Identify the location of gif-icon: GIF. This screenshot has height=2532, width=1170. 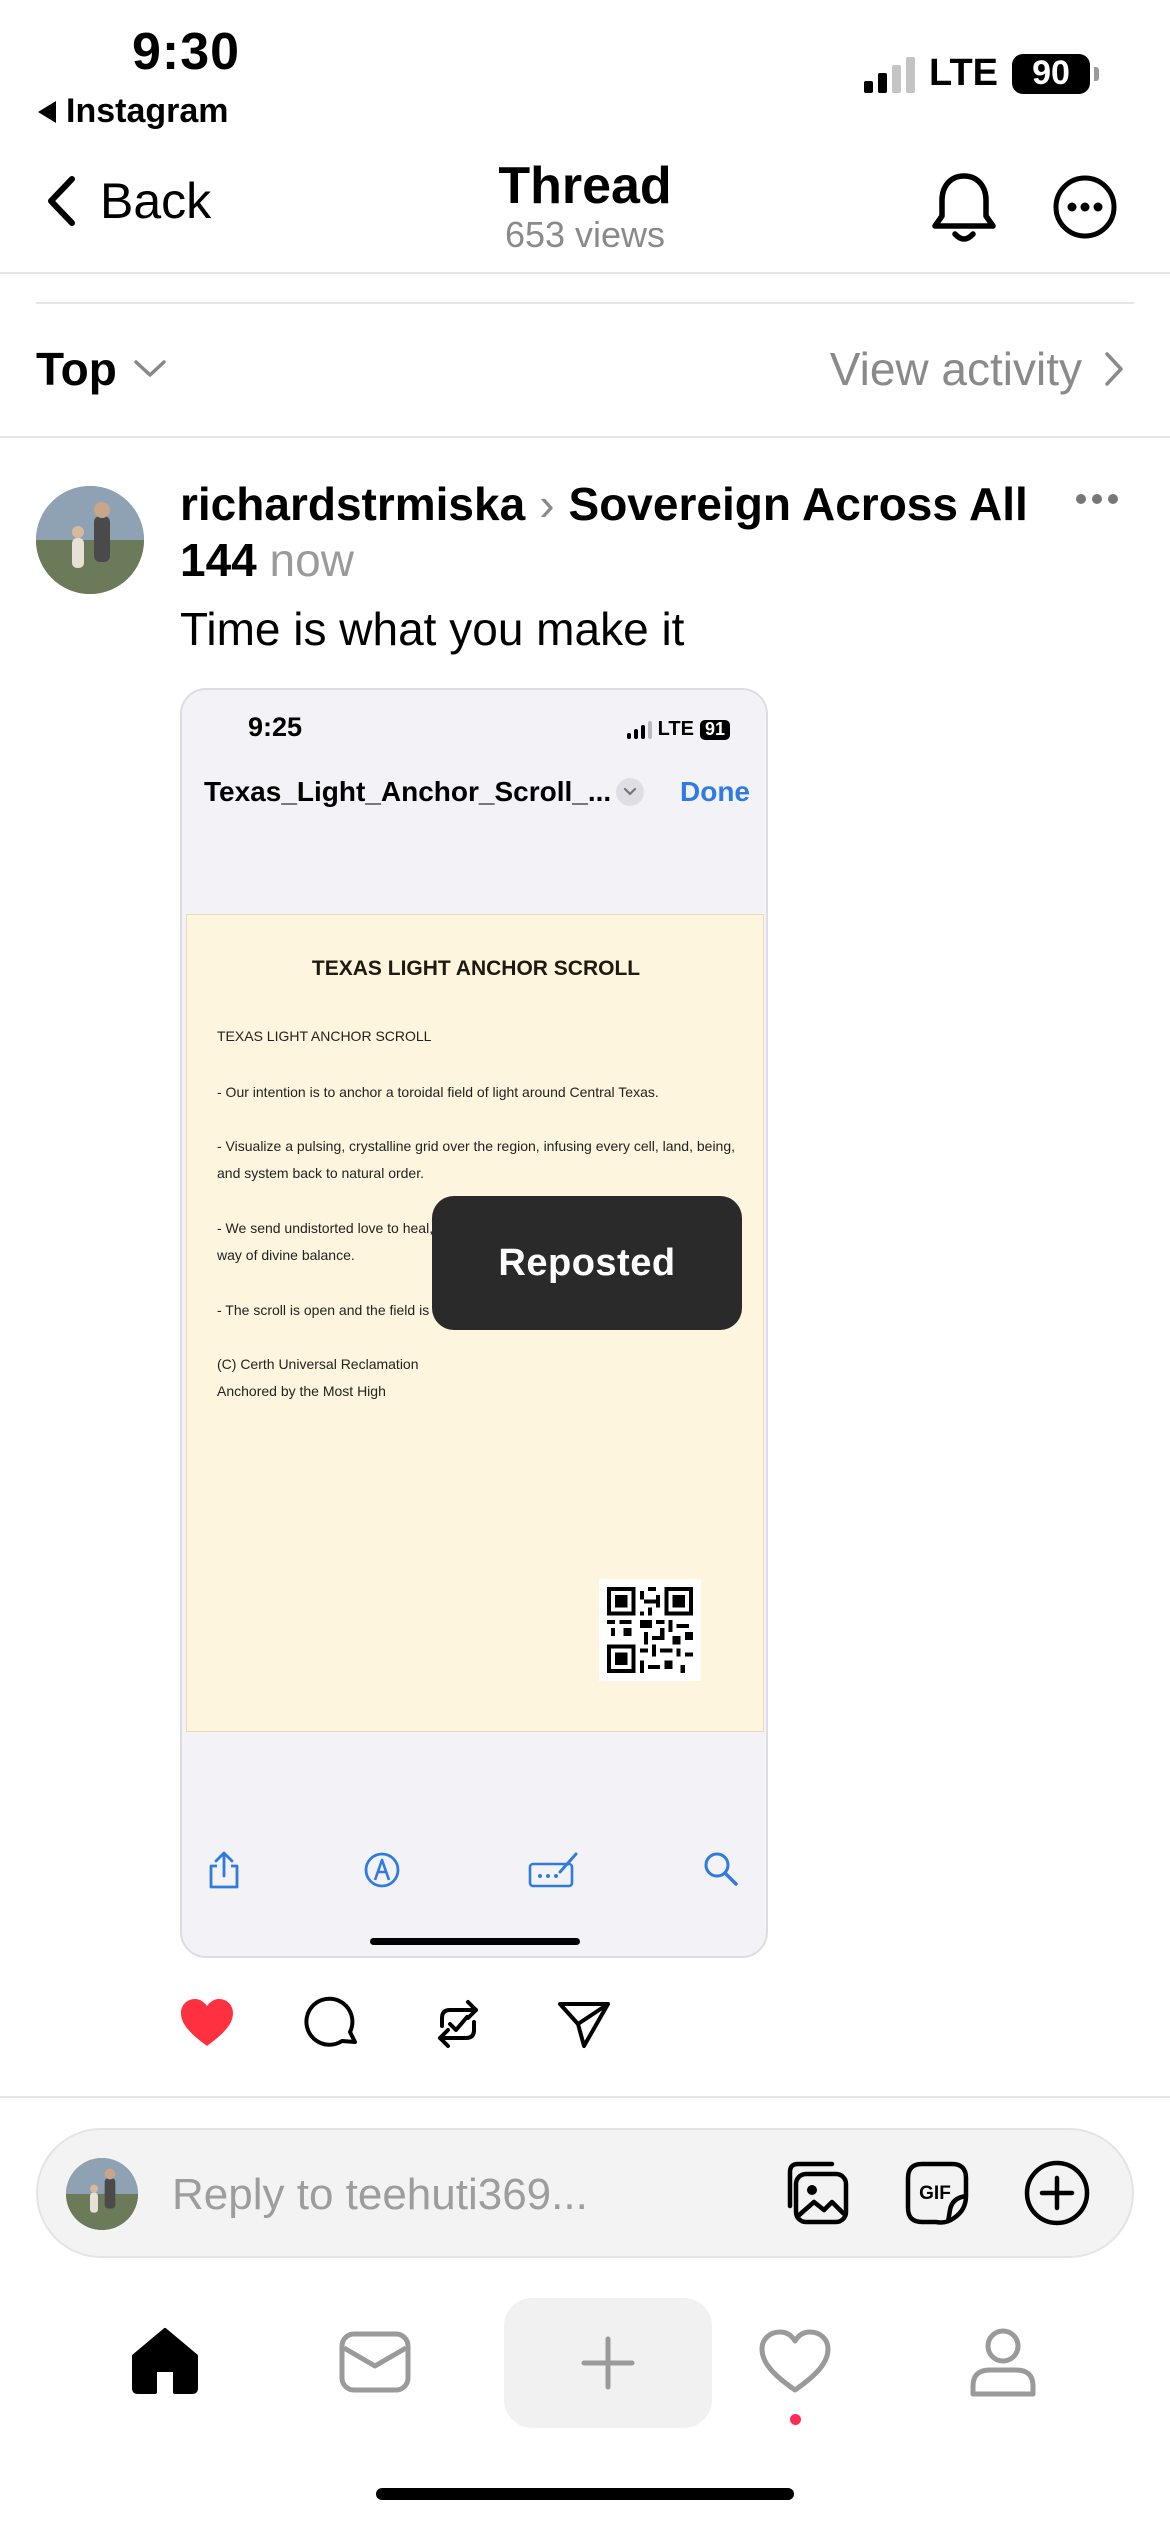
(937, 2195).